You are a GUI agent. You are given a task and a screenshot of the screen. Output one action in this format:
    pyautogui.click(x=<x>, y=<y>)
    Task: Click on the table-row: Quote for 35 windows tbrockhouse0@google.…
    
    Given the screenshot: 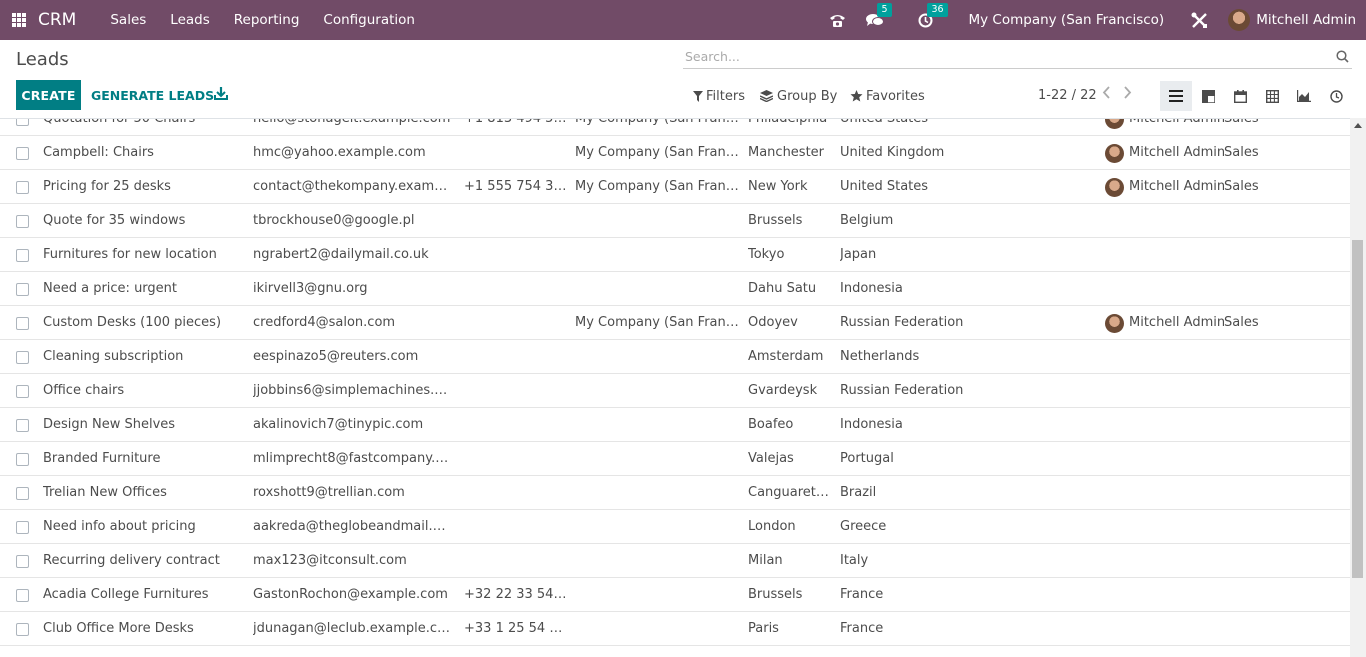 What is the action you would take?
    pyautogui.click(x=675, y=221)
    